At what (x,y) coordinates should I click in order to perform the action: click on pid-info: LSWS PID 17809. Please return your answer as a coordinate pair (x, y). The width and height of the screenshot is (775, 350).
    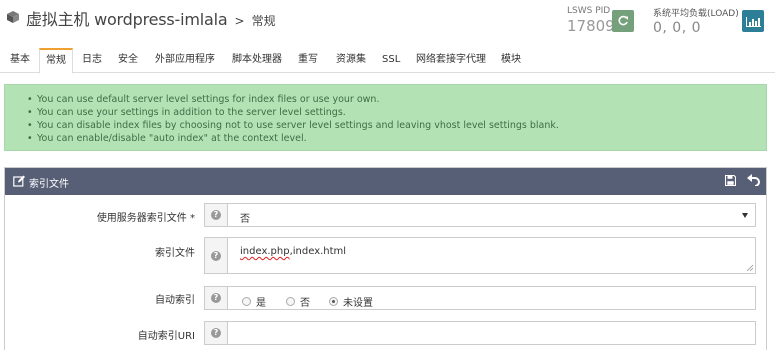
    Looking at the image, I should click on (591, 20).